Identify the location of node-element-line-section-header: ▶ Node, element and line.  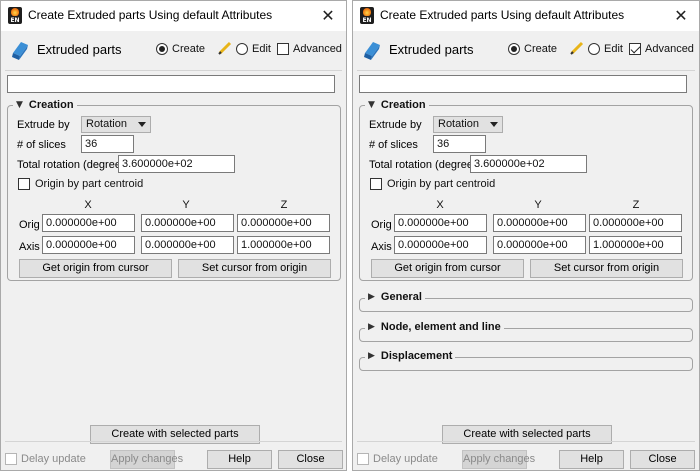
(434, 327).